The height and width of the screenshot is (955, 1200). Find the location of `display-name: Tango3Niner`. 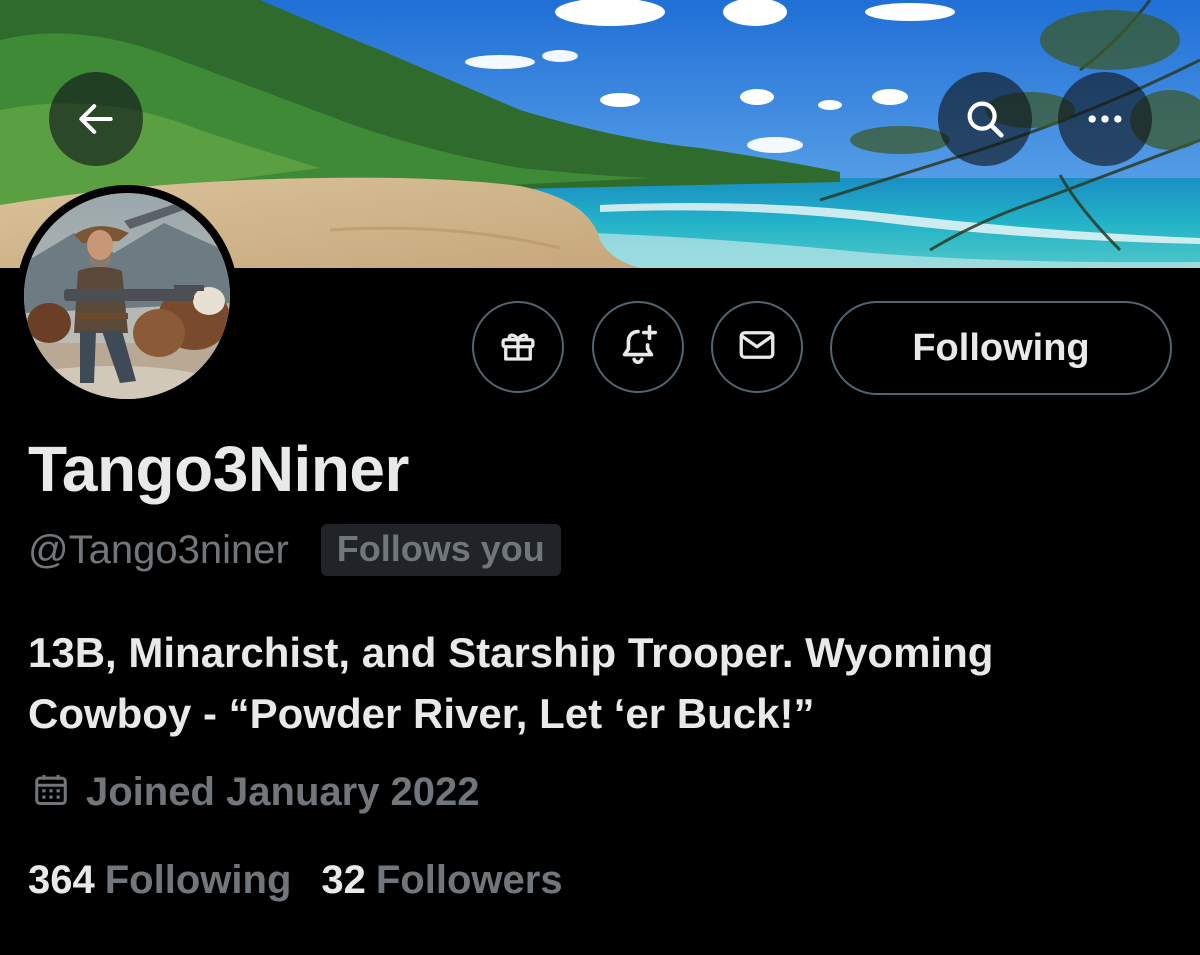

display-name: Tango3Niner is located at coordinates (218, 469).